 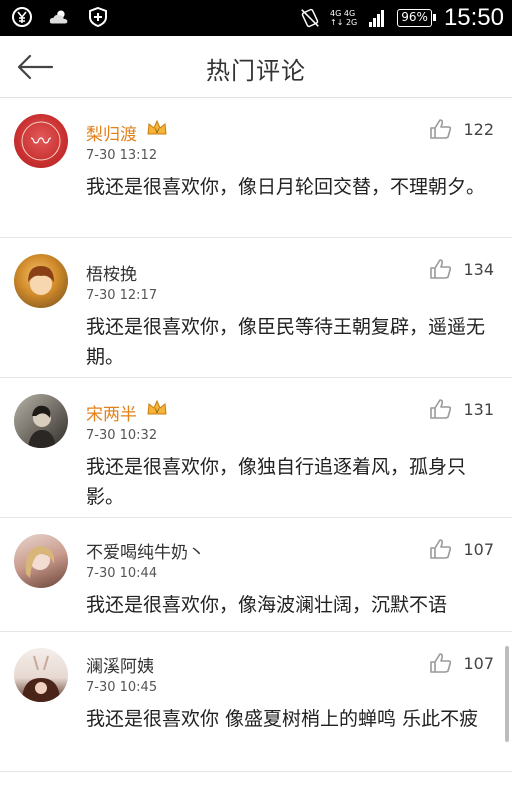 I want to click on comment-text: 我还是很喜欢你，像海波澜壮阔，沉默不语, so click(x=267, y=605).